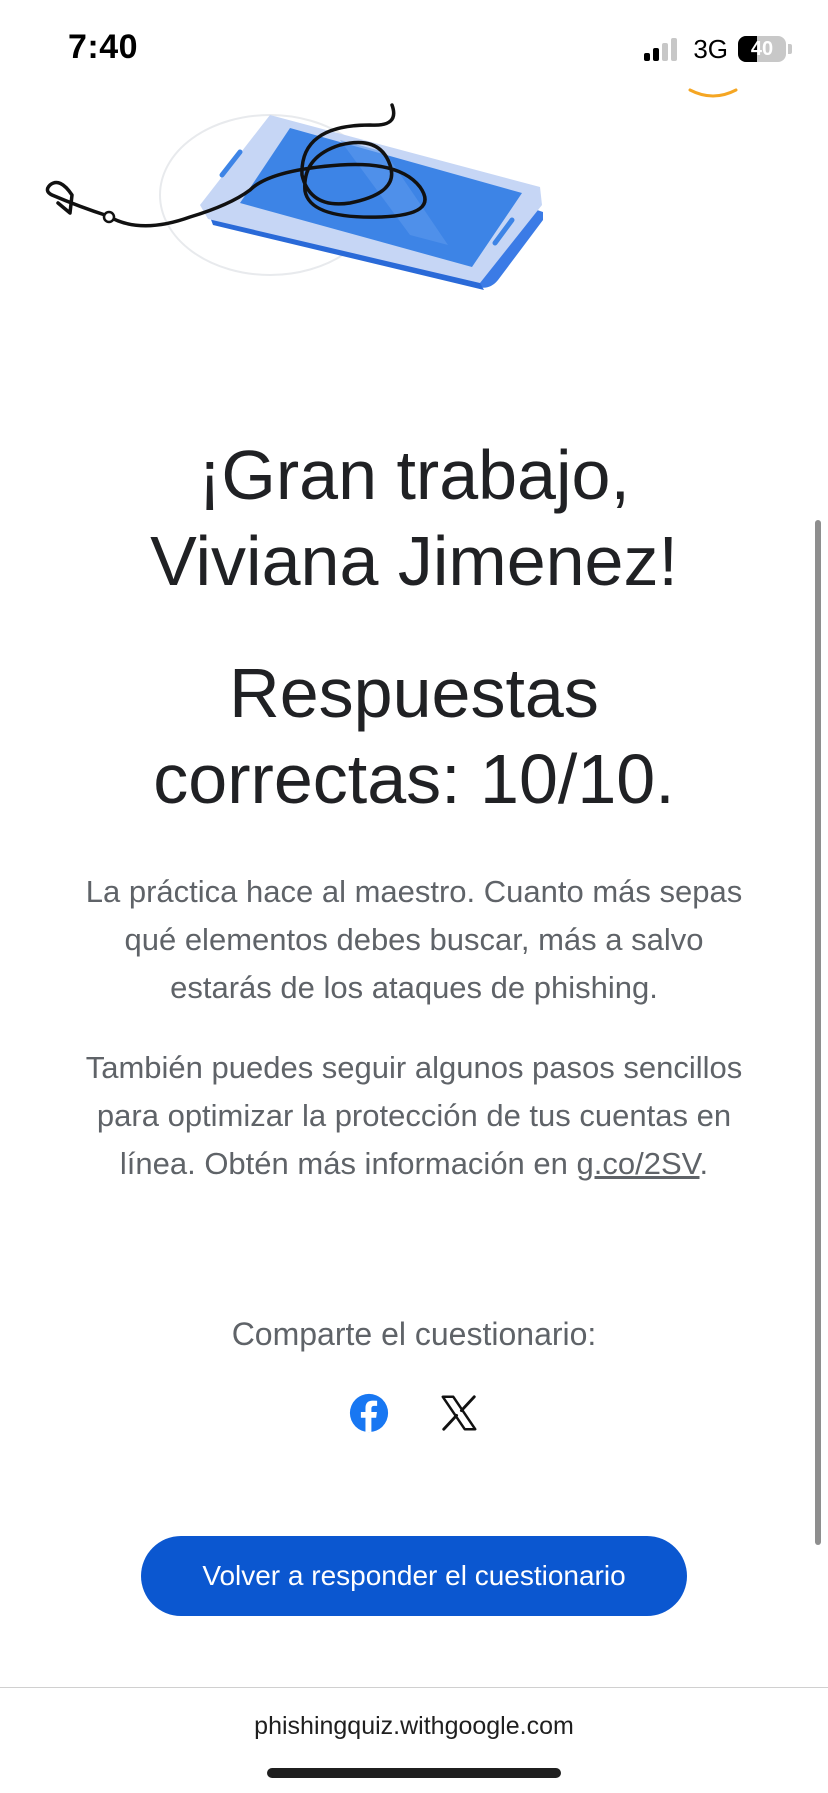 The height and width of the screenshot is (1793, 828). What do you see at coordinates (638, 1163) in the screenshot?
I see `learn-more-link: g.co/2SV` at bounding box center [638, 1163].